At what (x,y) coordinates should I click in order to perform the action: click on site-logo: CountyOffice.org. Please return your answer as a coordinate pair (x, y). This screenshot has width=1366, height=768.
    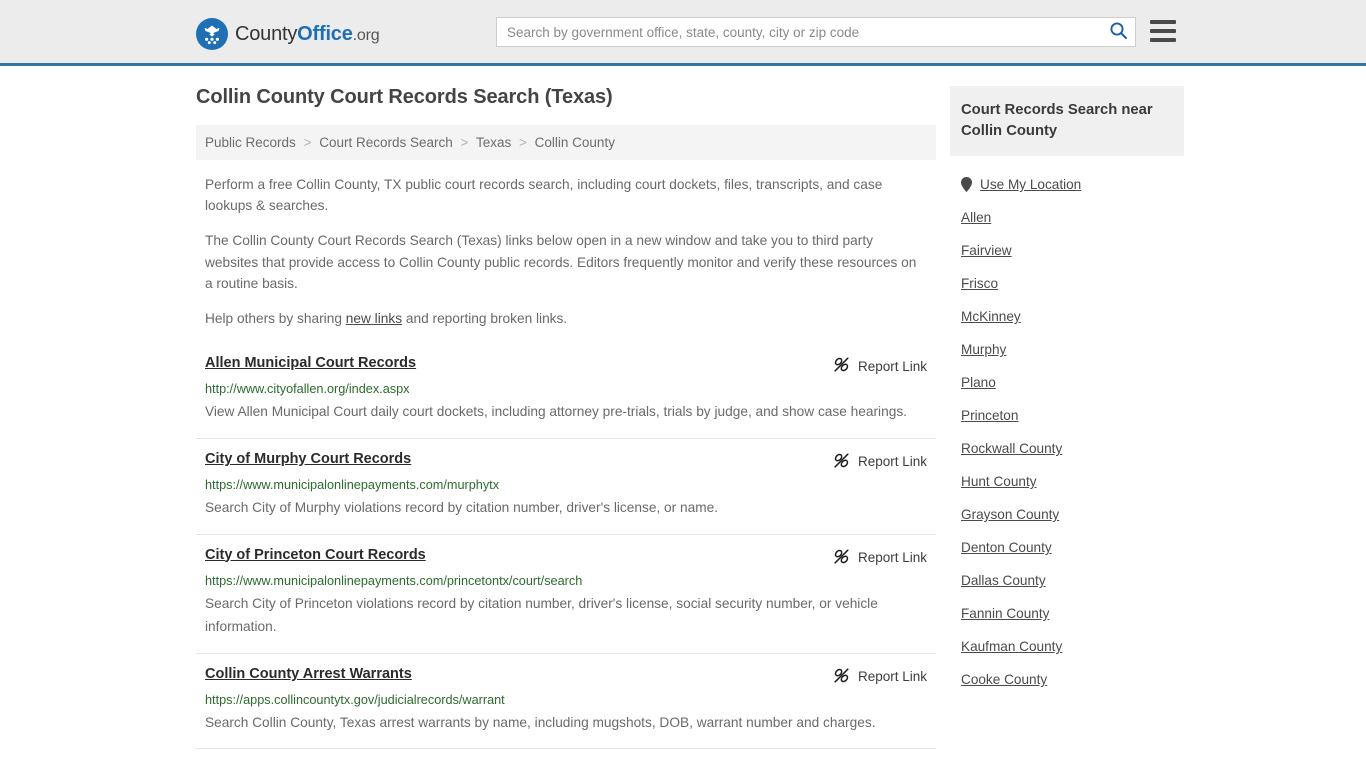
    Looking at the image, I should click on (288, 34).